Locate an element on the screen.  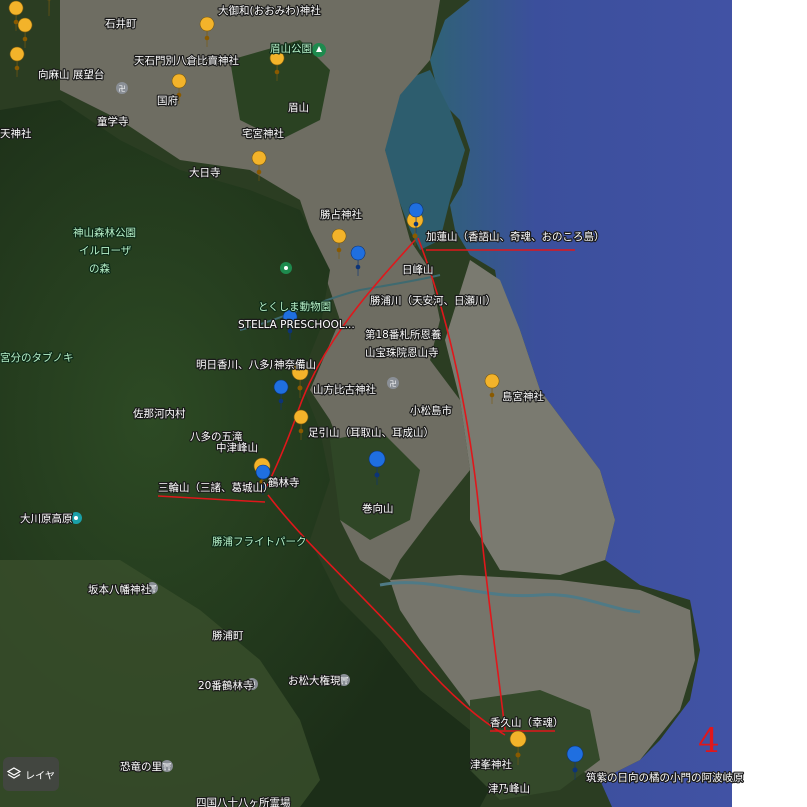
label-kagoyama: 加蓮山（香語山、奇魂、おのころ島） is located at coordinates (515, 236).